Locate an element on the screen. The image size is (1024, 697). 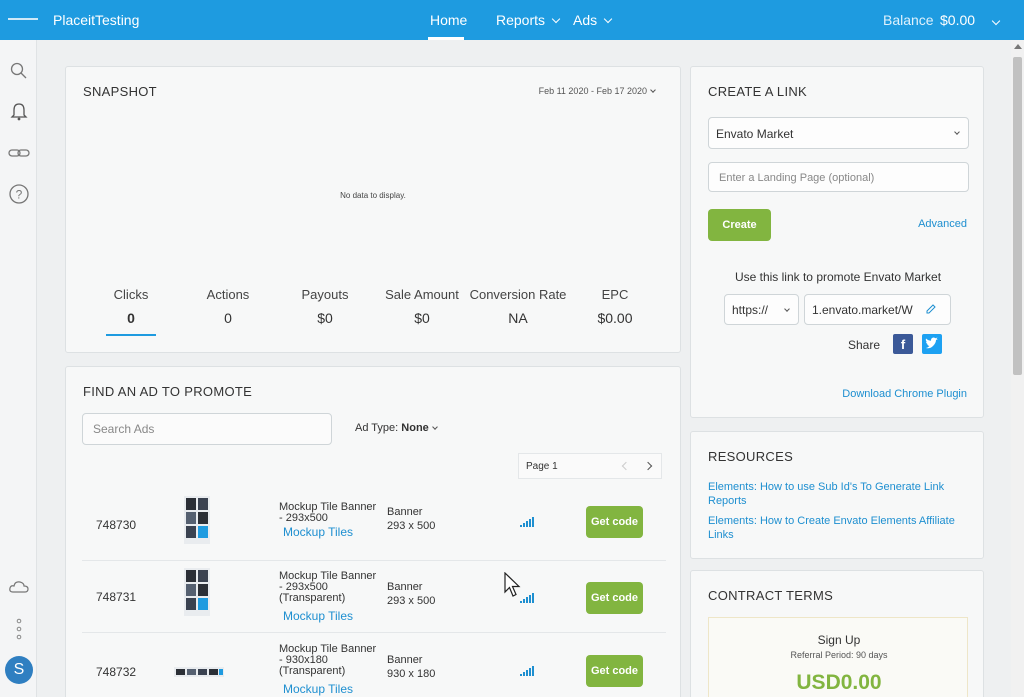
ad-type: Banner 930 x 180 is located at coordinates (411, 667).